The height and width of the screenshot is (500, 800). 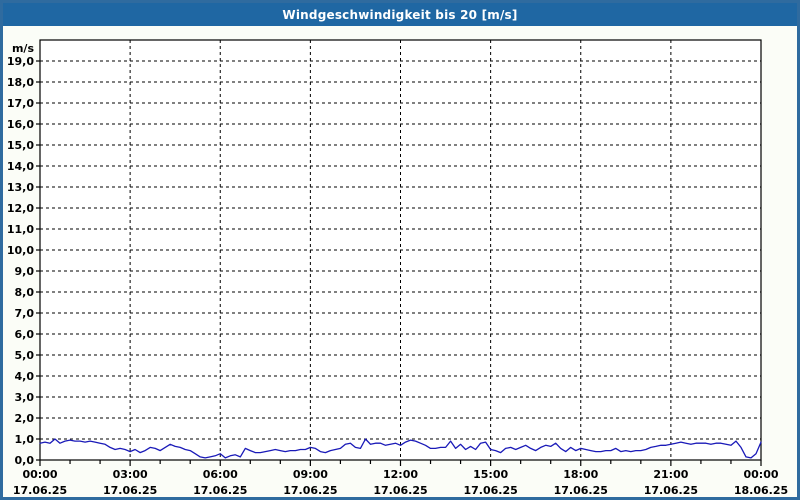 I want to click on x-tick-time-label: 18:00, so click(x=580, y=474).